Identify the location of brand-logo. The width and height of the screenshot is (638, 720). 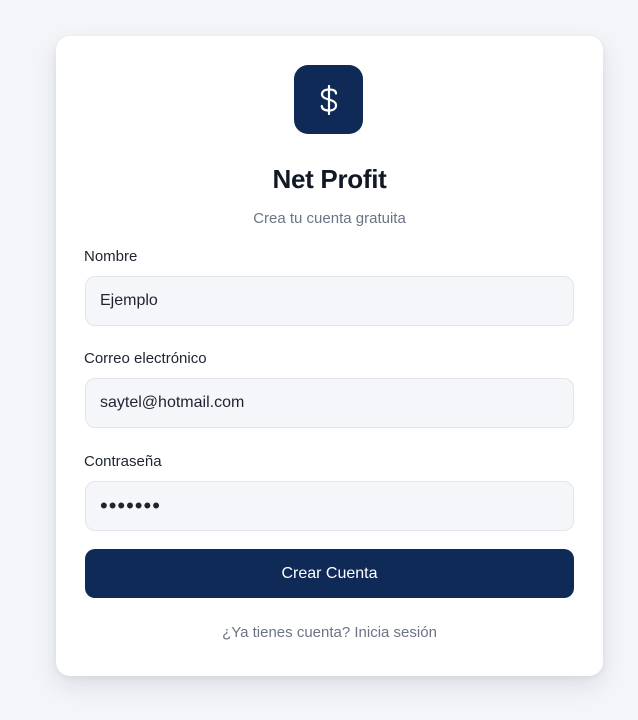
(328, 99).